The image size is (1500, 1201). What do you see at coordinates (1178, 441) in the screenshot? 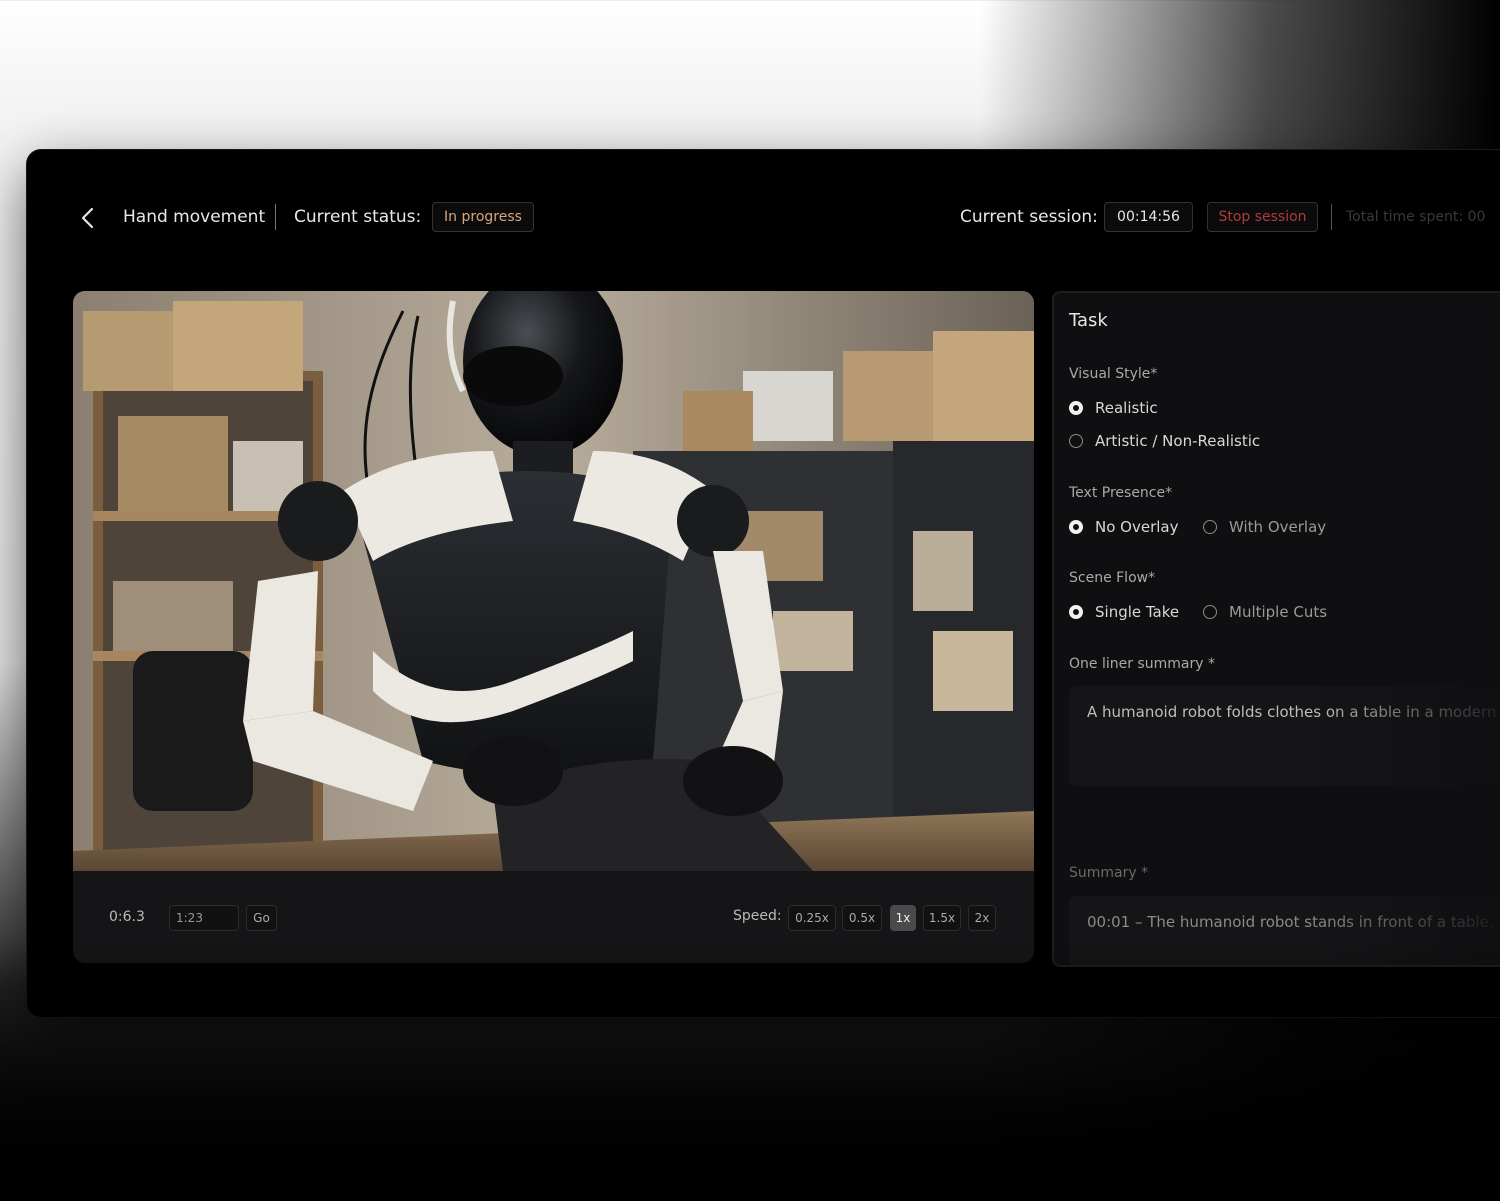
I see `radio-label: Artistic / Non-Realistic` at bounding box center [1178, 441].